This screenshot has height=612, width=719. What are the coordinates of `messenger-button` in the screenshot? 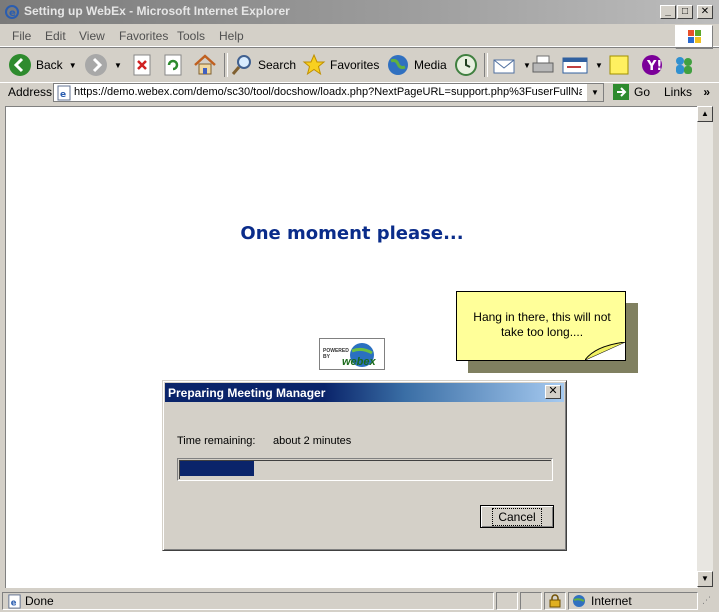 It's located at (684, 65).